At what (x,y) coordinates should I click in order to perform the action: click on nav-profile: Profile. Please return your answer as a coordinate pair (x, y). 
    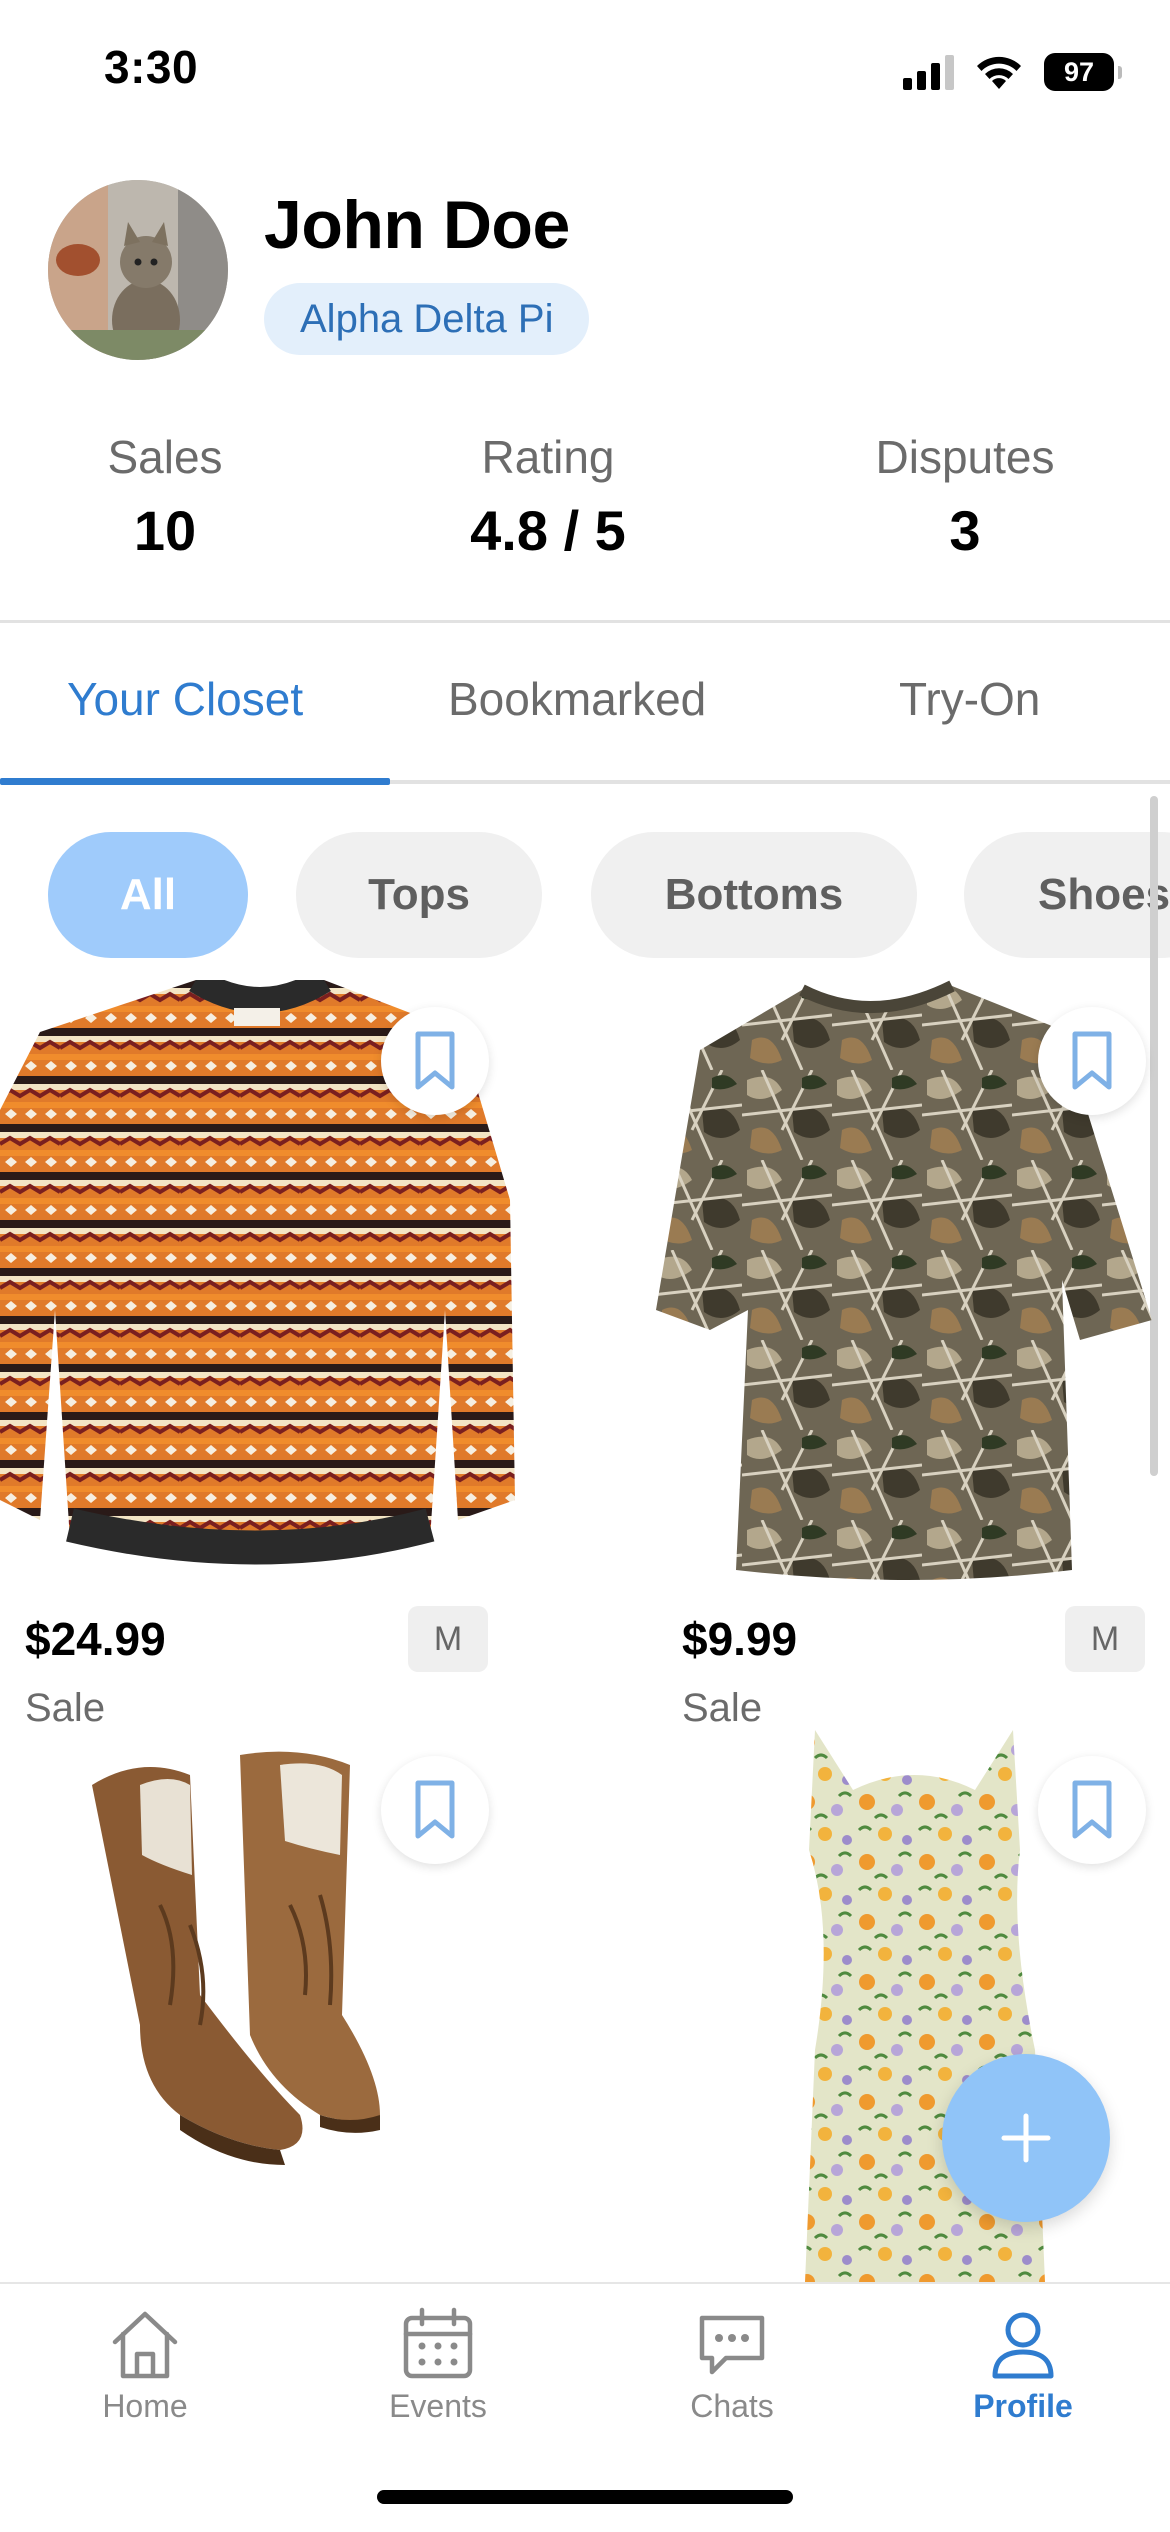
    Looking at the image, I should click on (1023, 2364).